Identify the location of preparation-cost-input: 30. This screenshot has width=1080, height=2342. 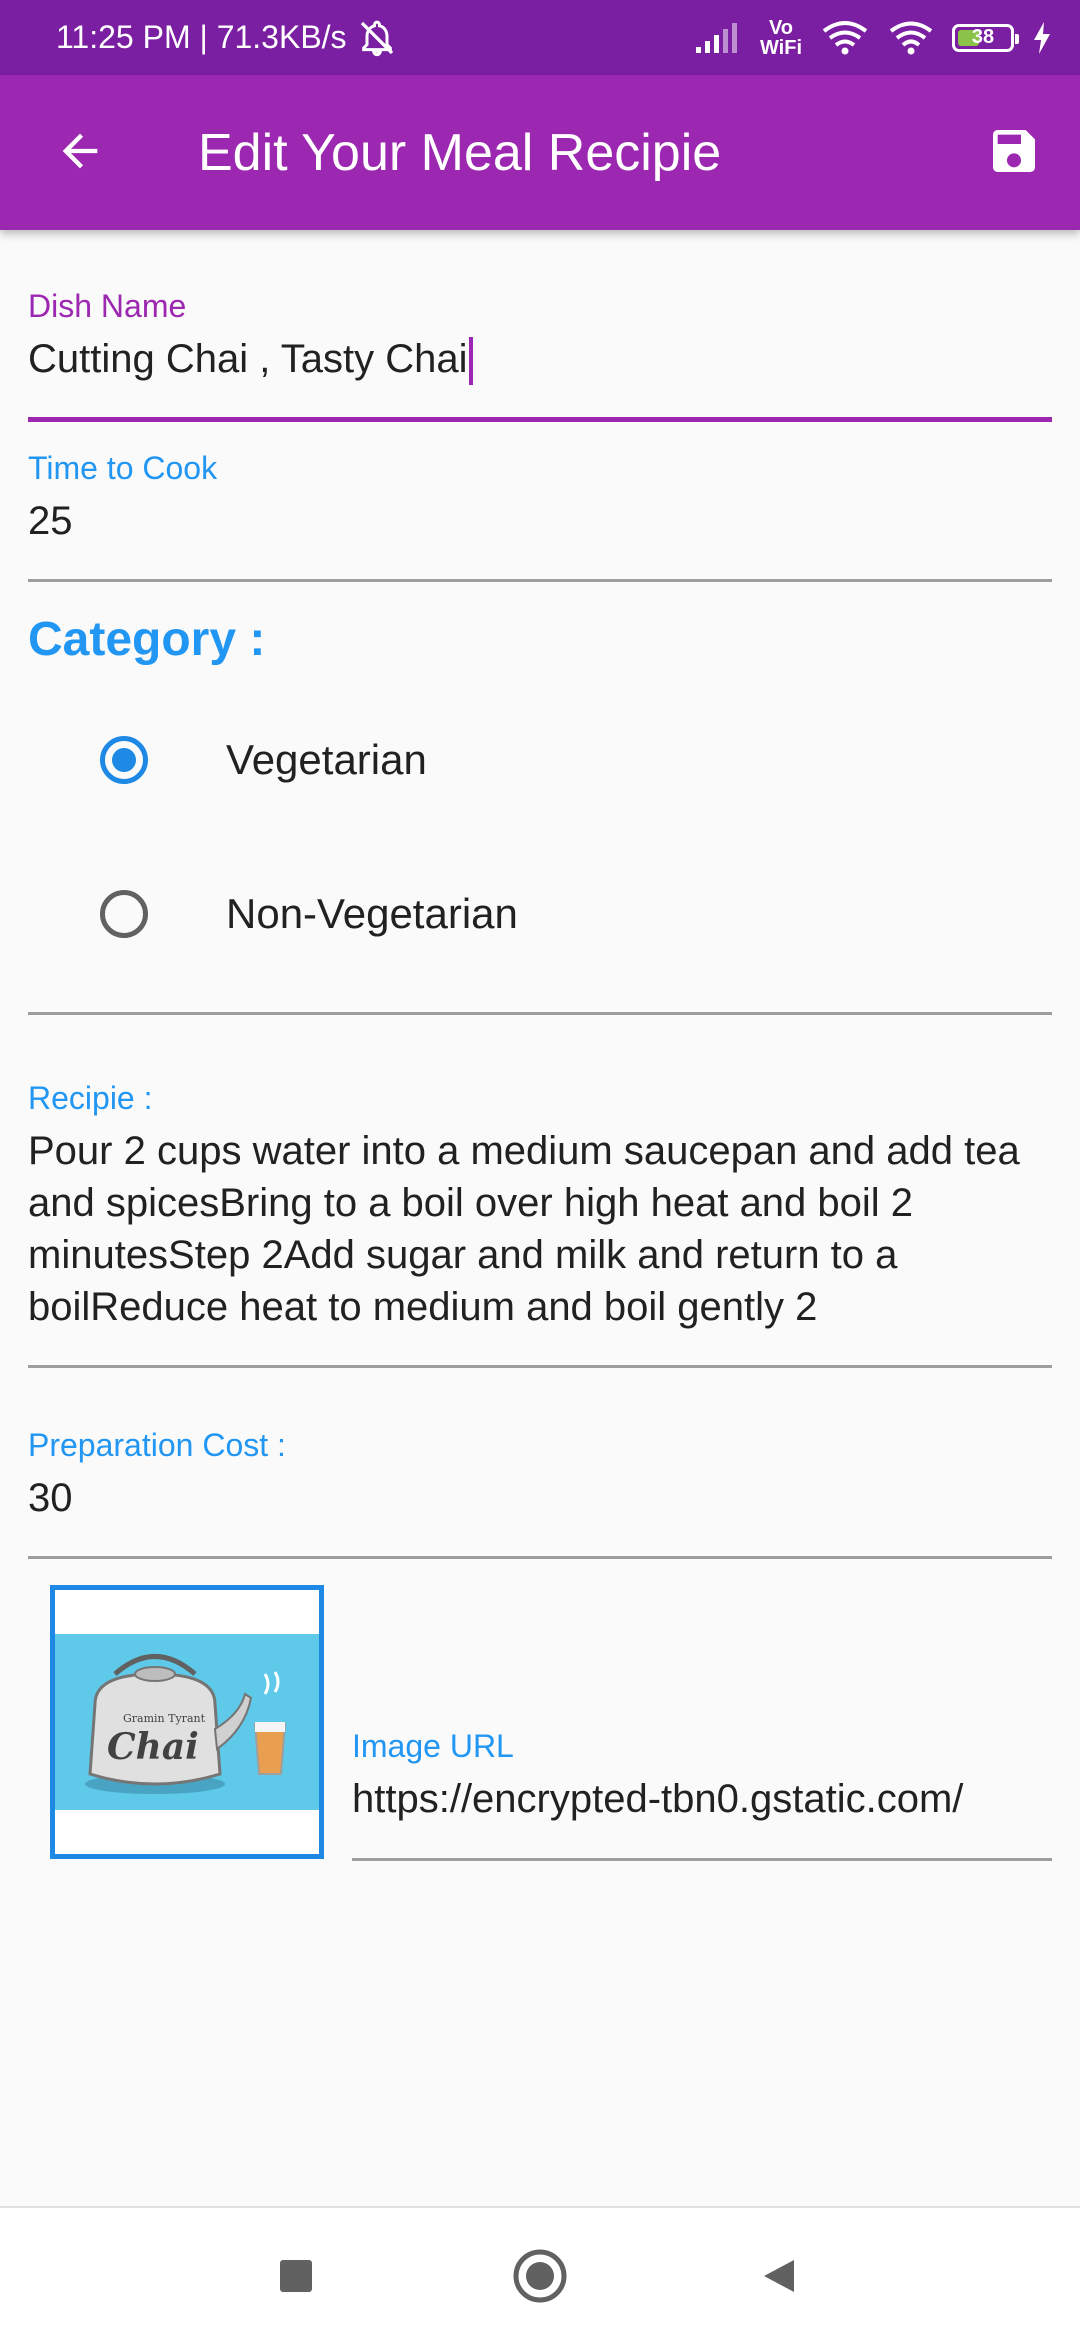
(540, 1498).